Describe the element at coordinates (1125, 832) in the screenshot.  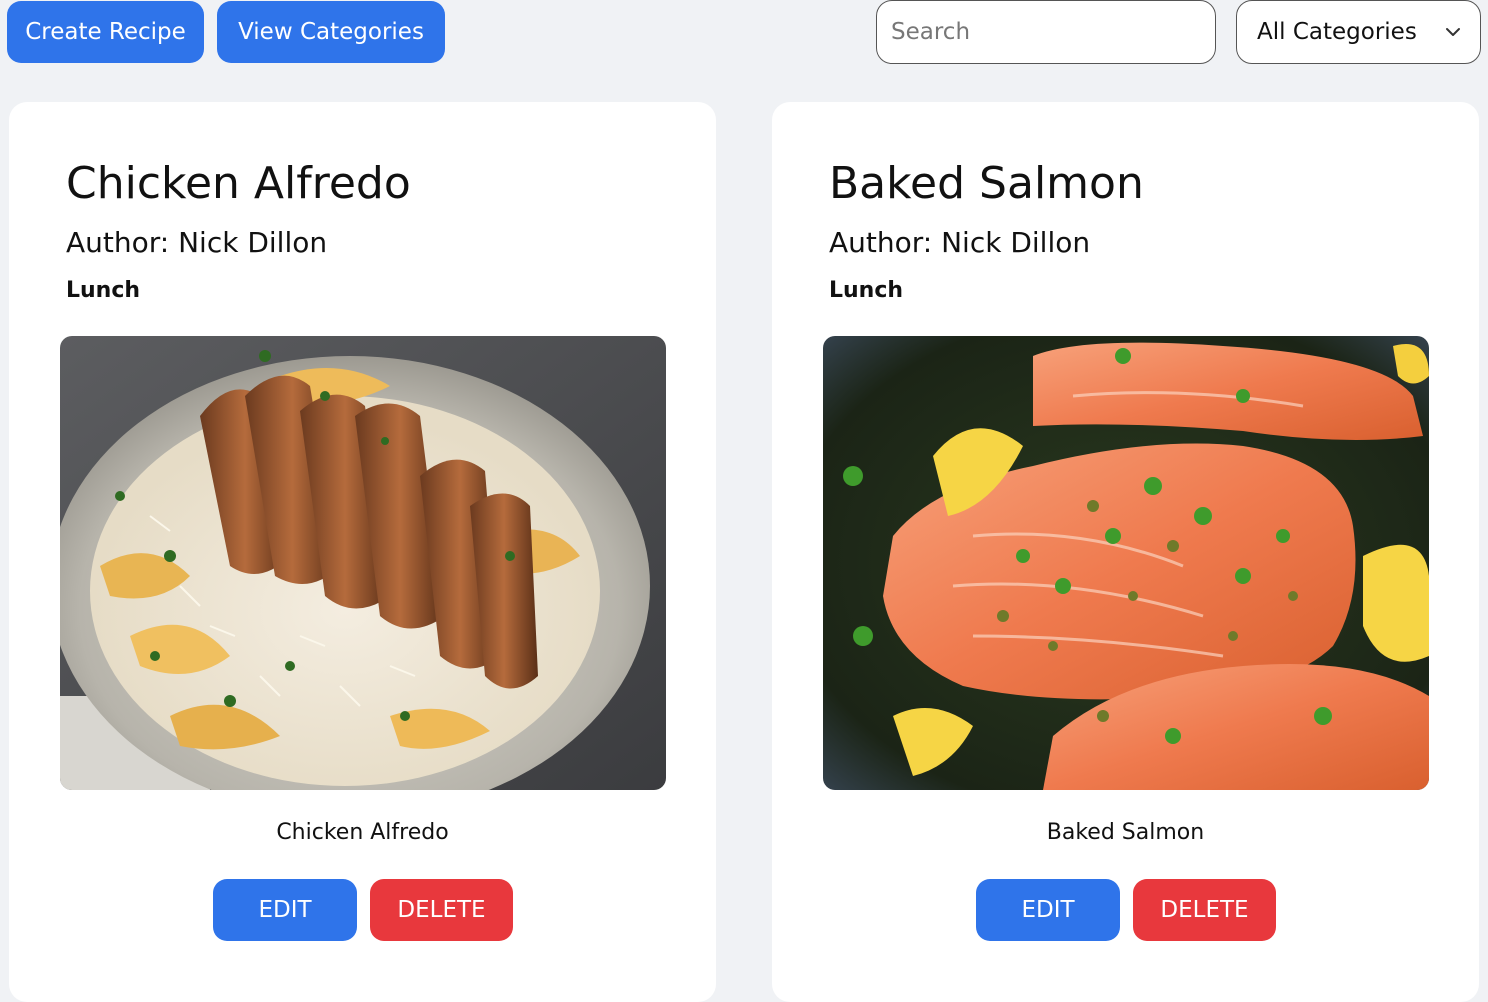
I see `recipe-image-caption: Baked Salmon` at that location.